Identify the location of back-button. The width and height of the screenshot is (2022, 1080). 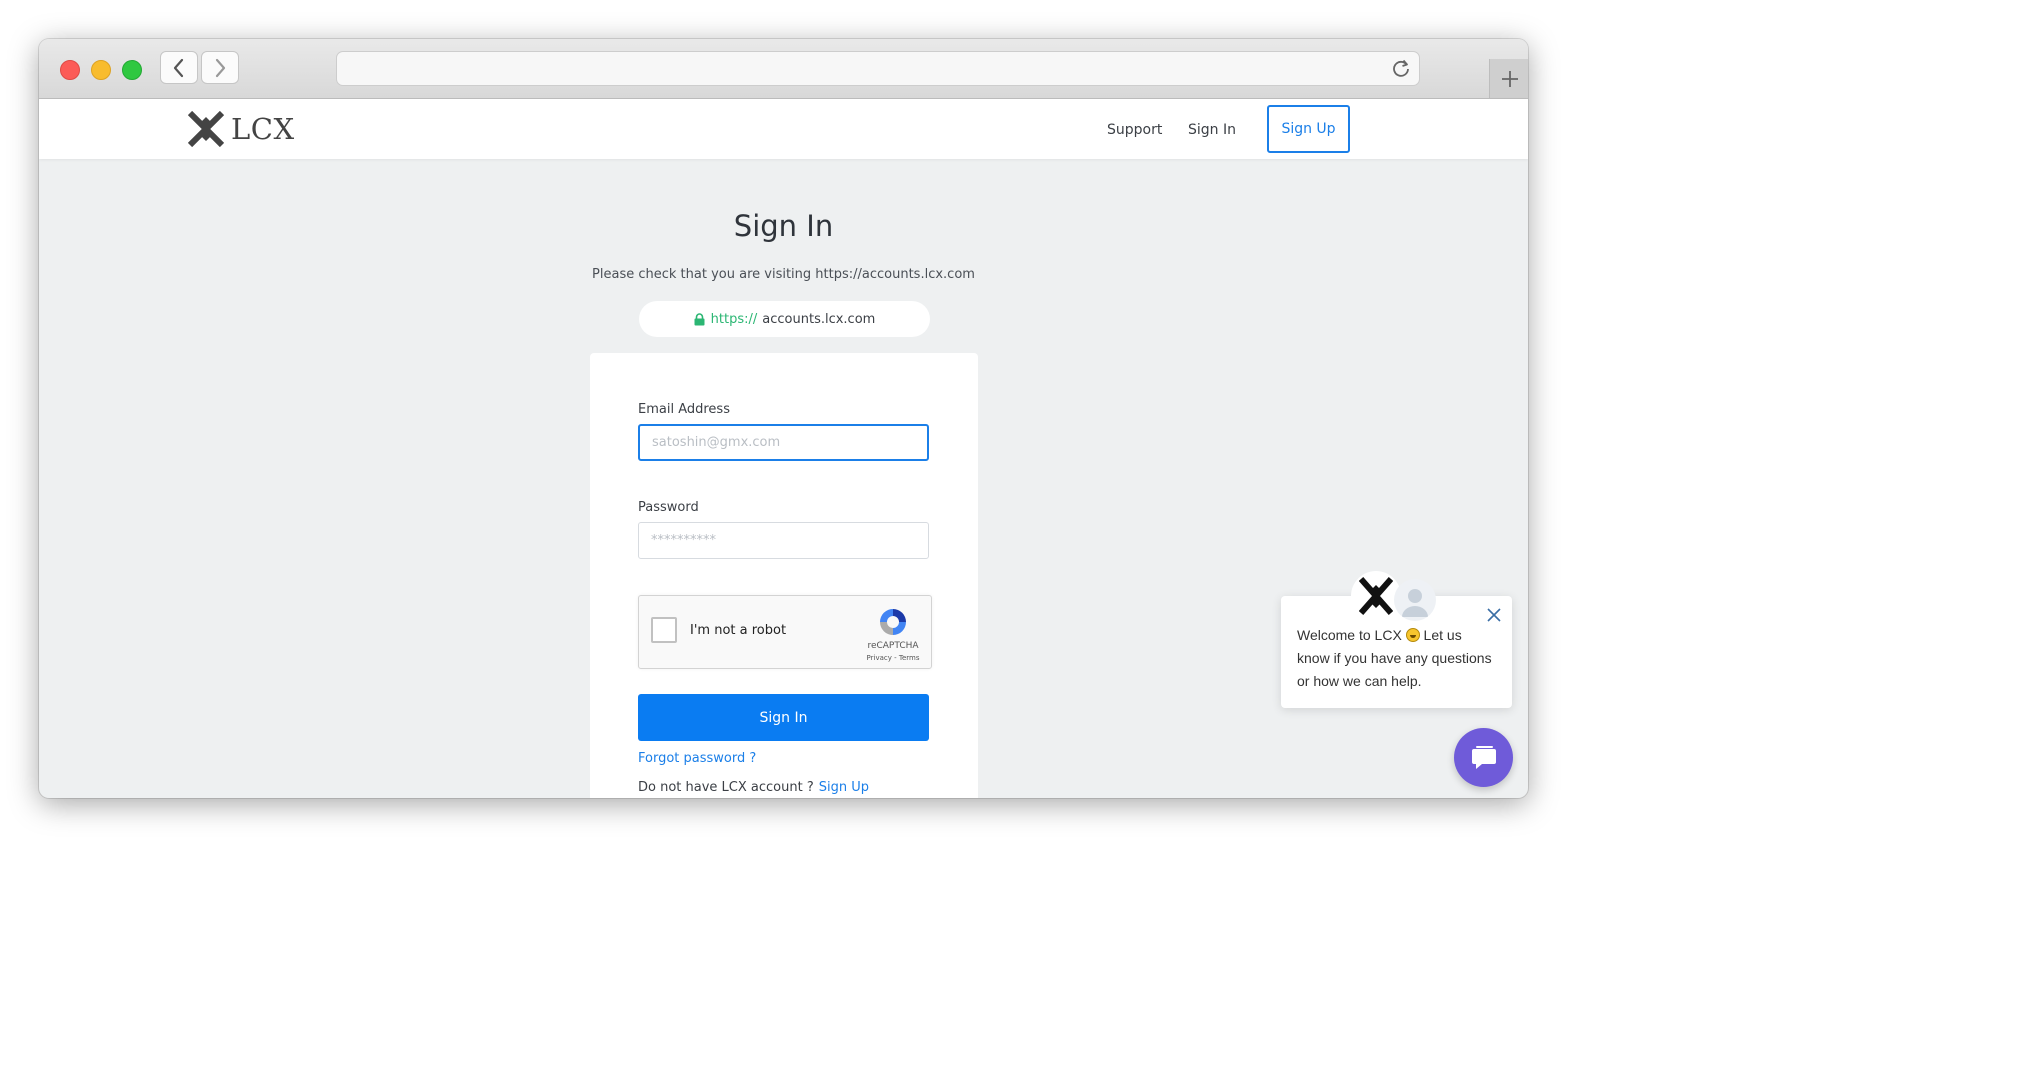
(179, 67).